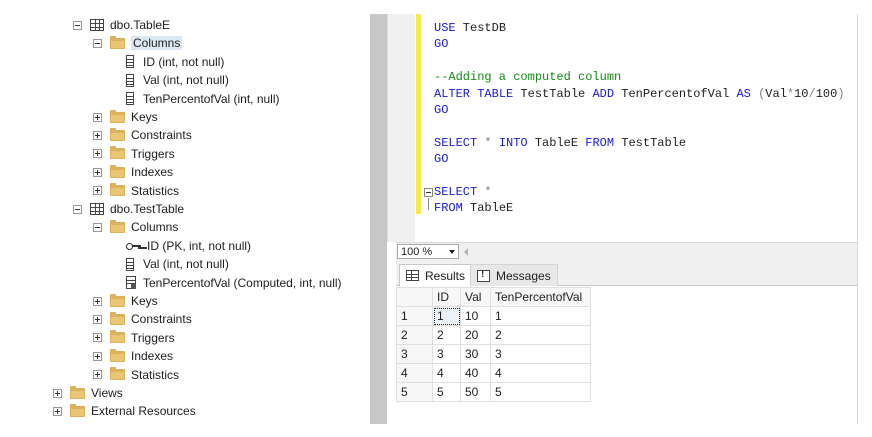  Describe the element at coordinates (121, 25) in the screenshot. I see `tree-node: dbo.TableE` at that location.